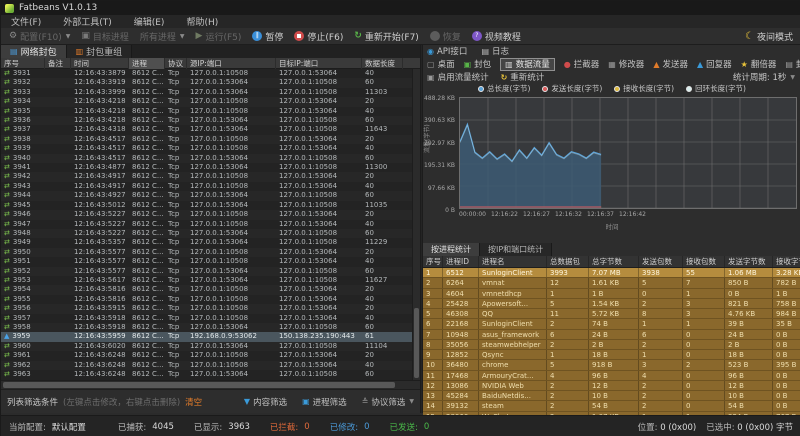 The image size is (800, 436). Describe the element at coordinates (447, 51) in the screenshot. I see `tab-api: ◉ API接口` at that location.